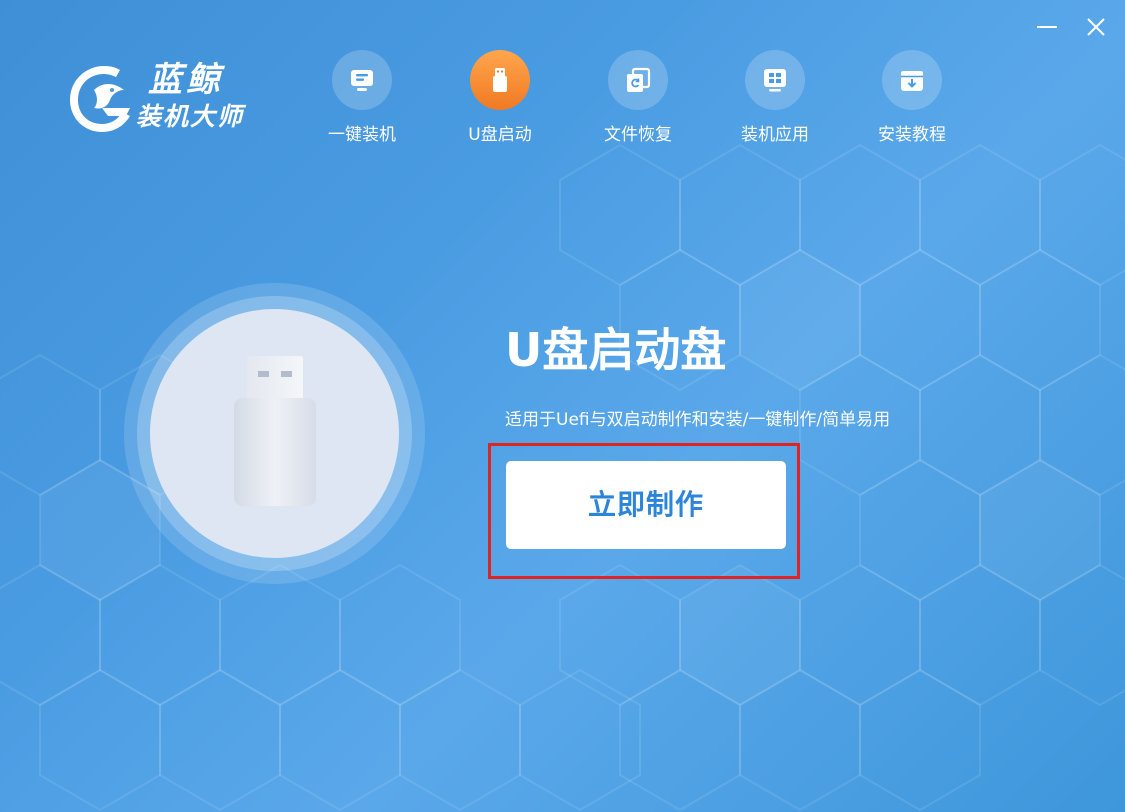 The width and height of the screenshot is (1125, 812). Describe the element at coordinates (500, 100) in the screenshot. I see `nav-item-usb-boot: U盘启动` at that location.